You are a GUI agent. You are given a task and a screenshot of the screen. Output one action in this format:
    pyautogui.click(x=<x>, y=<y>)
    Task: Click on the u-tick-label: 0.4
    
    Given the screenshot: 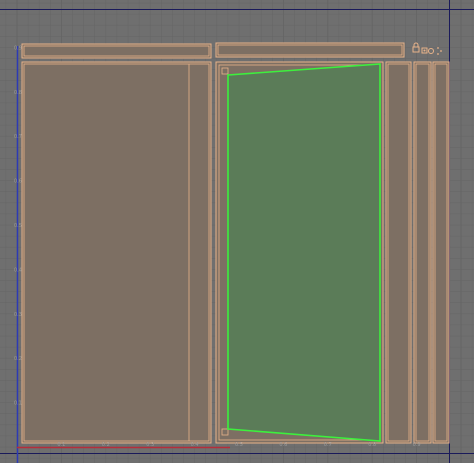 What is the action you would take?
    pyautogui.click(x=195, y=445)
    